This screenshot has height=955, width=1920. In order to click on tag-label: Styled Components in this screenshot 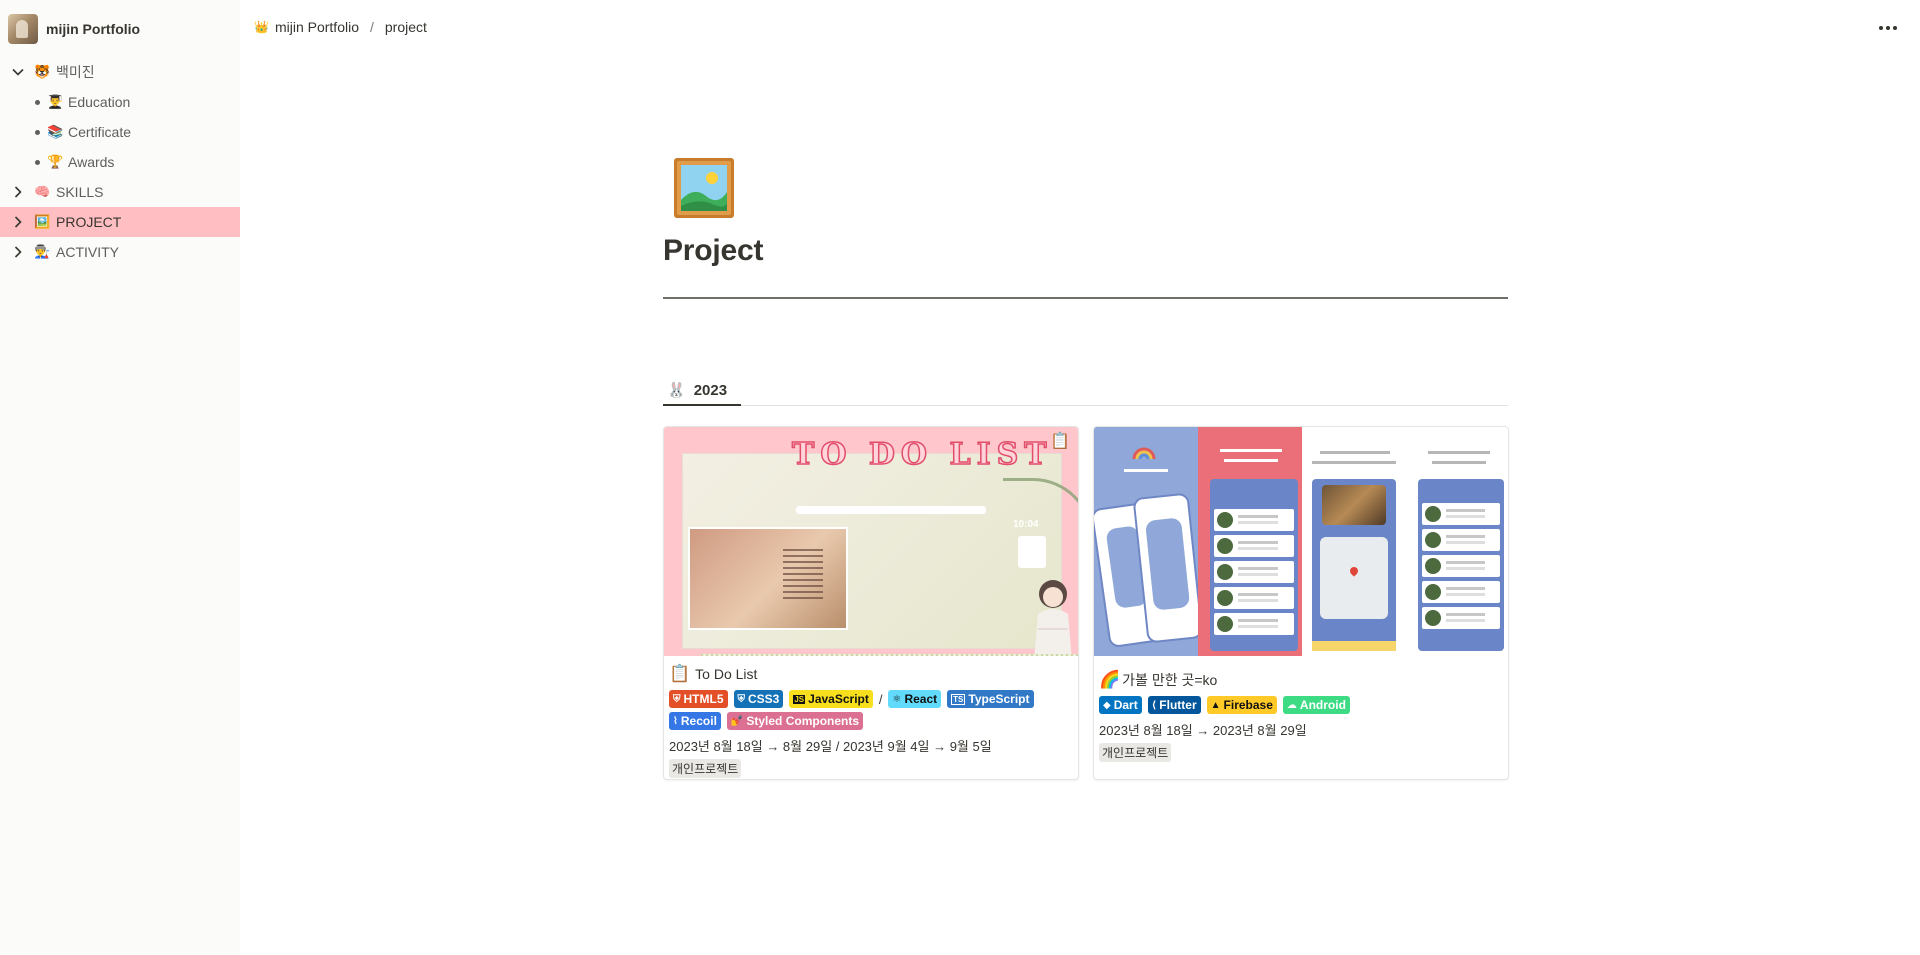, I will do `click(803, 721)`.